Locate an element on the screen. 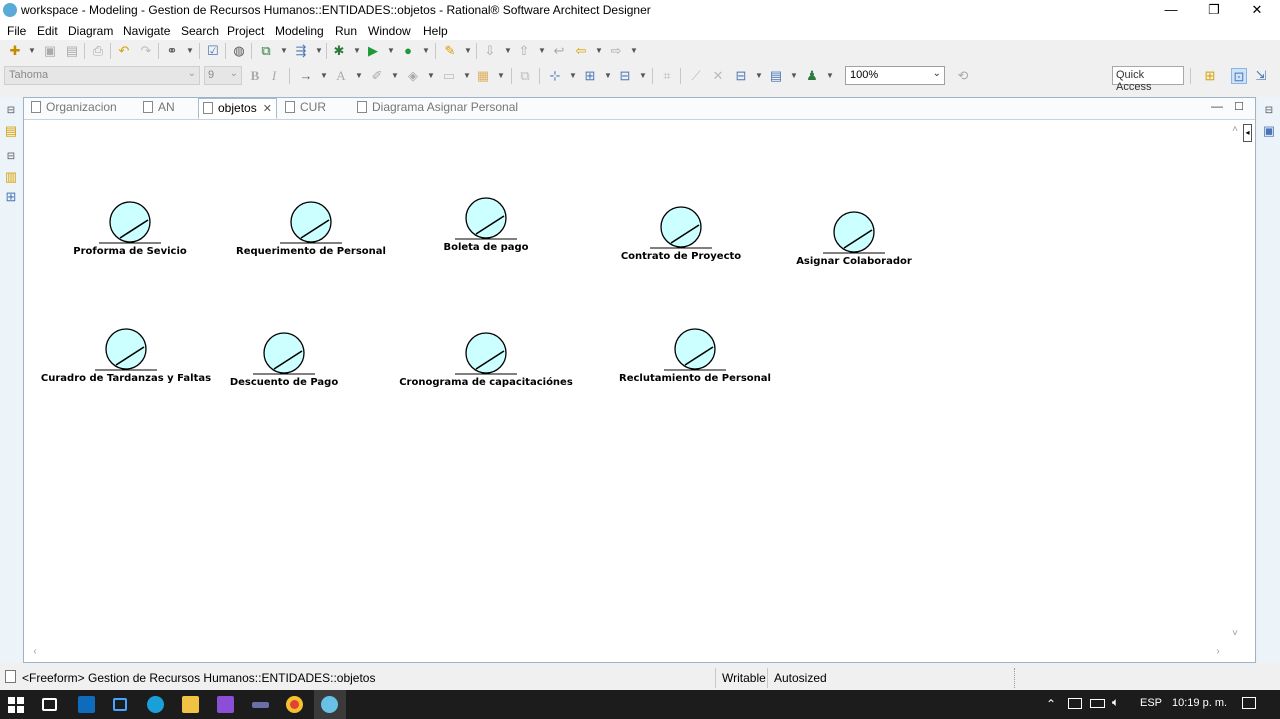  rational-software-icon is located at coordinates (329, 704).